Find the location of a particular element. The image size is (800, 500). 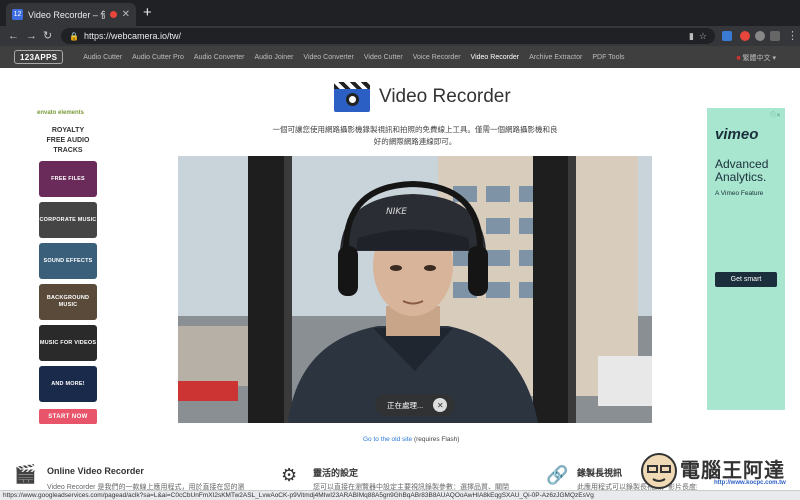

old-site-link: Go to the old site is located at coordinates (387, 439).